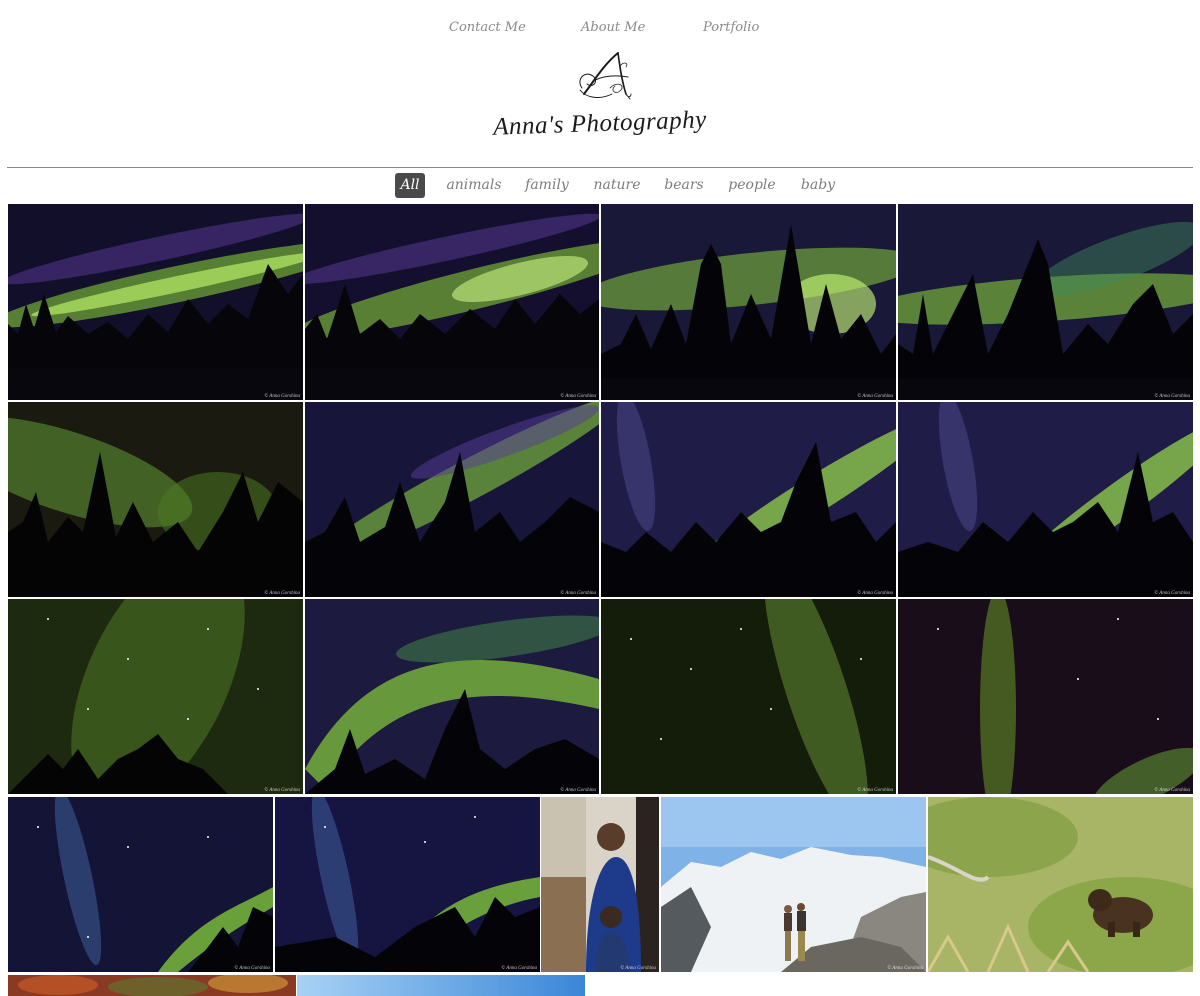 The width and height of the screenshot is (1200, 996). What do you see at coordinates (474, 185) in the screenshot?
I see `filter-animals: animals` at bounding box center [474, 185].